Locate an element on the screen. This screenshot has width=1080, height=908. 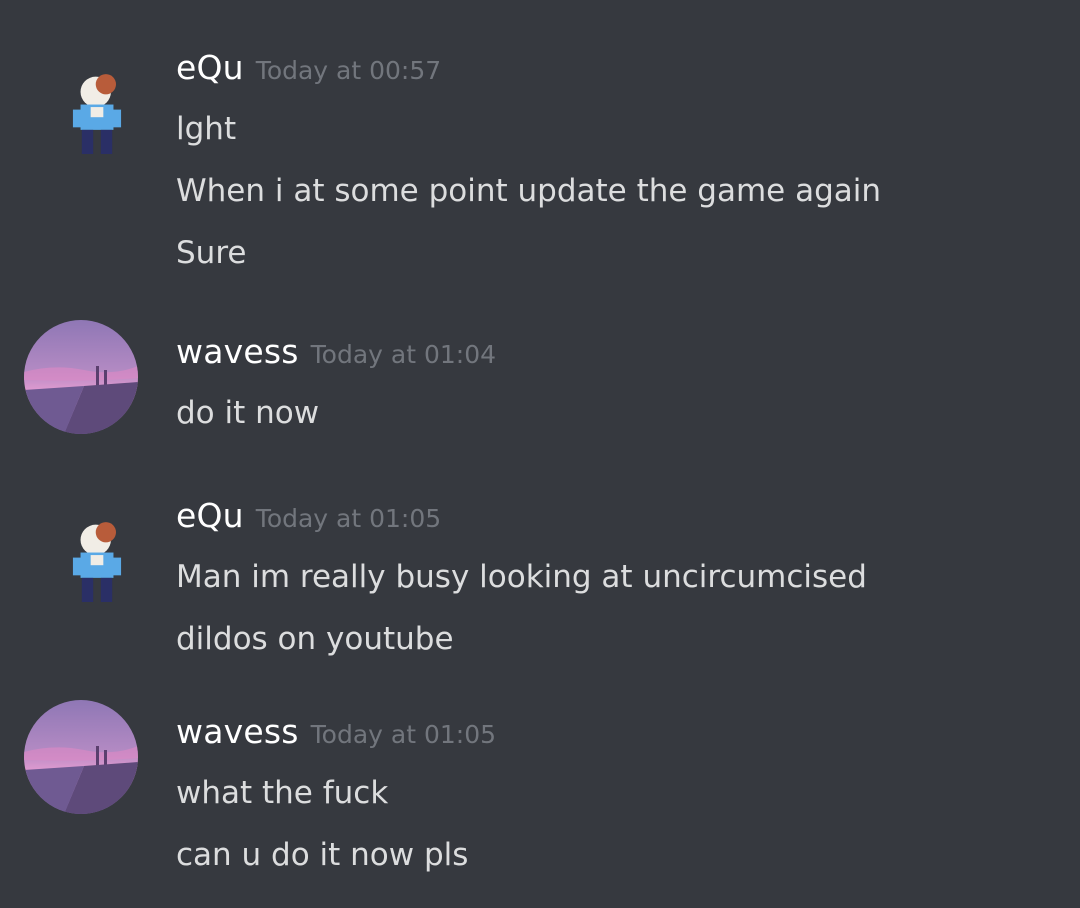
timestamp: Today at 00:57 is located at coordinates (348, 70).